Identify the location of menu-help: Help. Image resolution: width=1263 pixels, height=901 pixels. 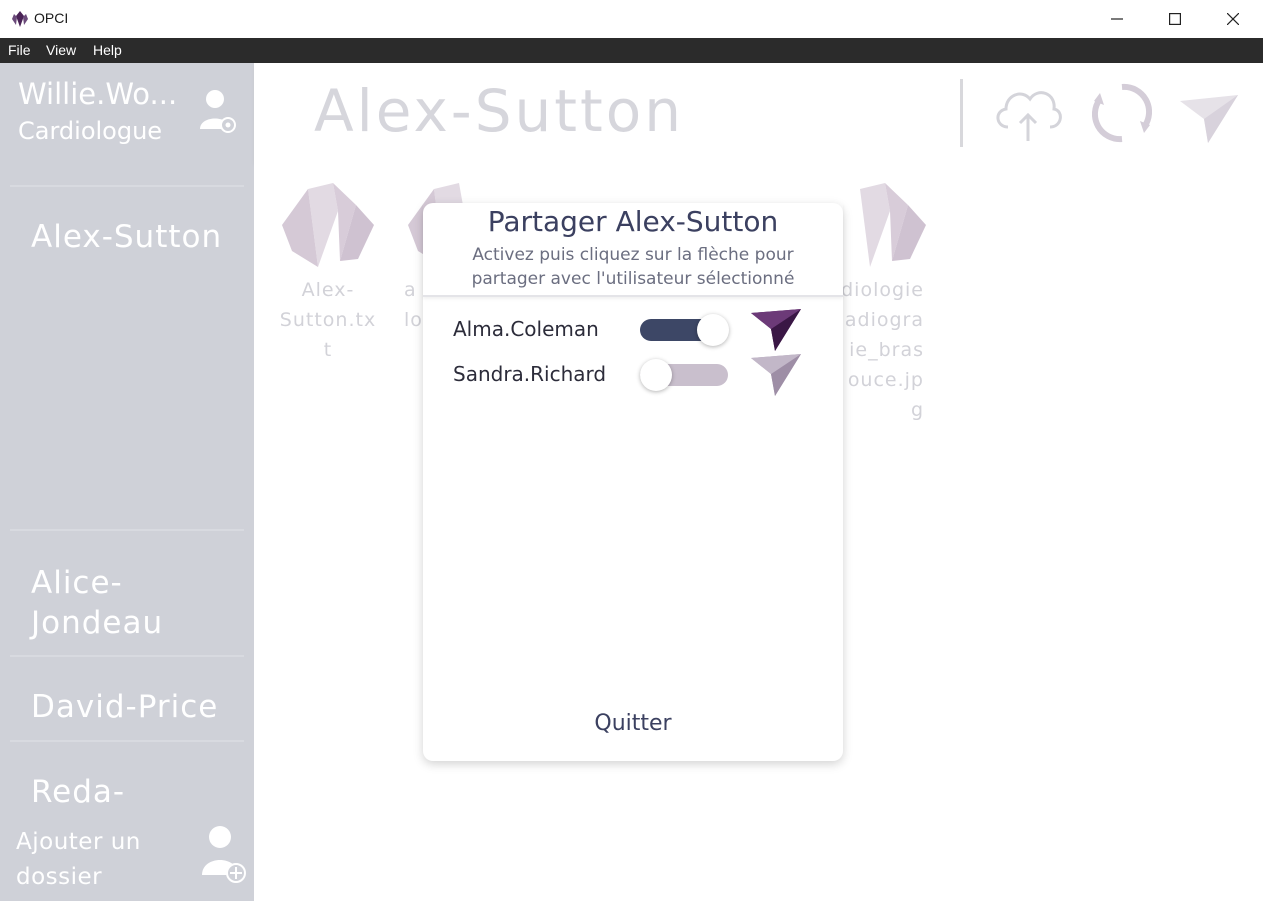
(107, 50).